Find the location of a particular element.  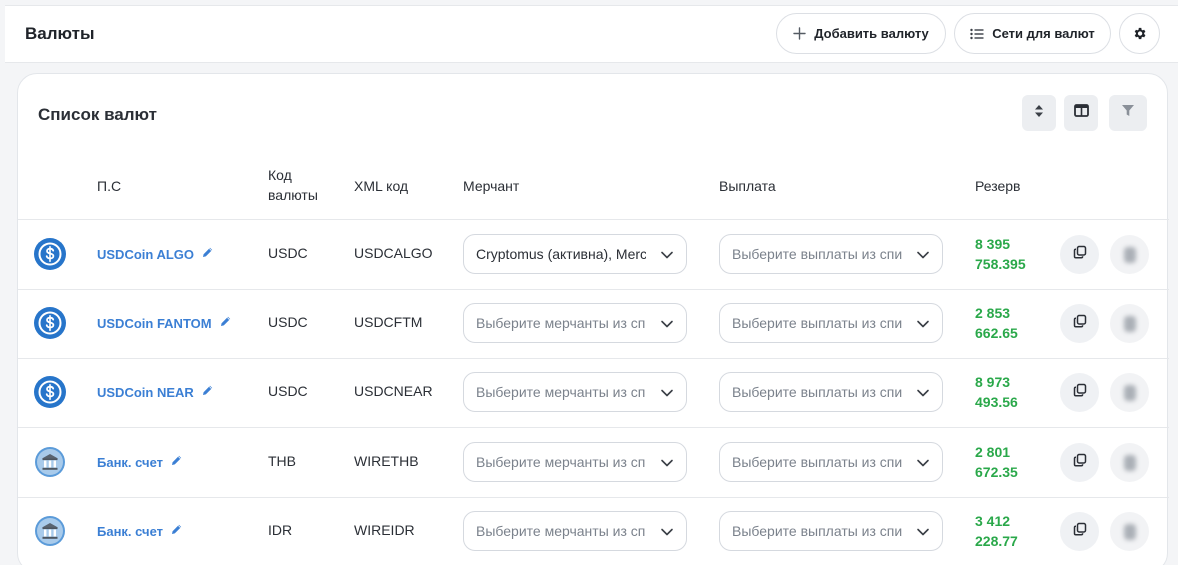

xml-code: USDCFTM is located at coordinates (388, 322).